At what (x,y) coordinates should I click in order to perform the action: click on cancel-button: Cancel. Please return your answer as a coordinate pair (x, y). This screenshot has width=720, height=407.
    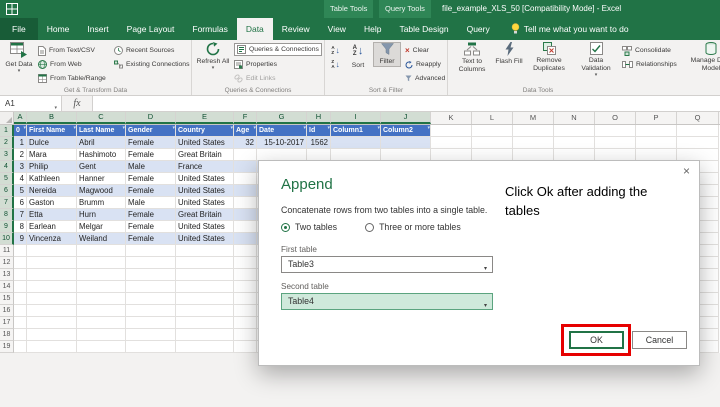
    Looking at the image, I should click on (659, 340).